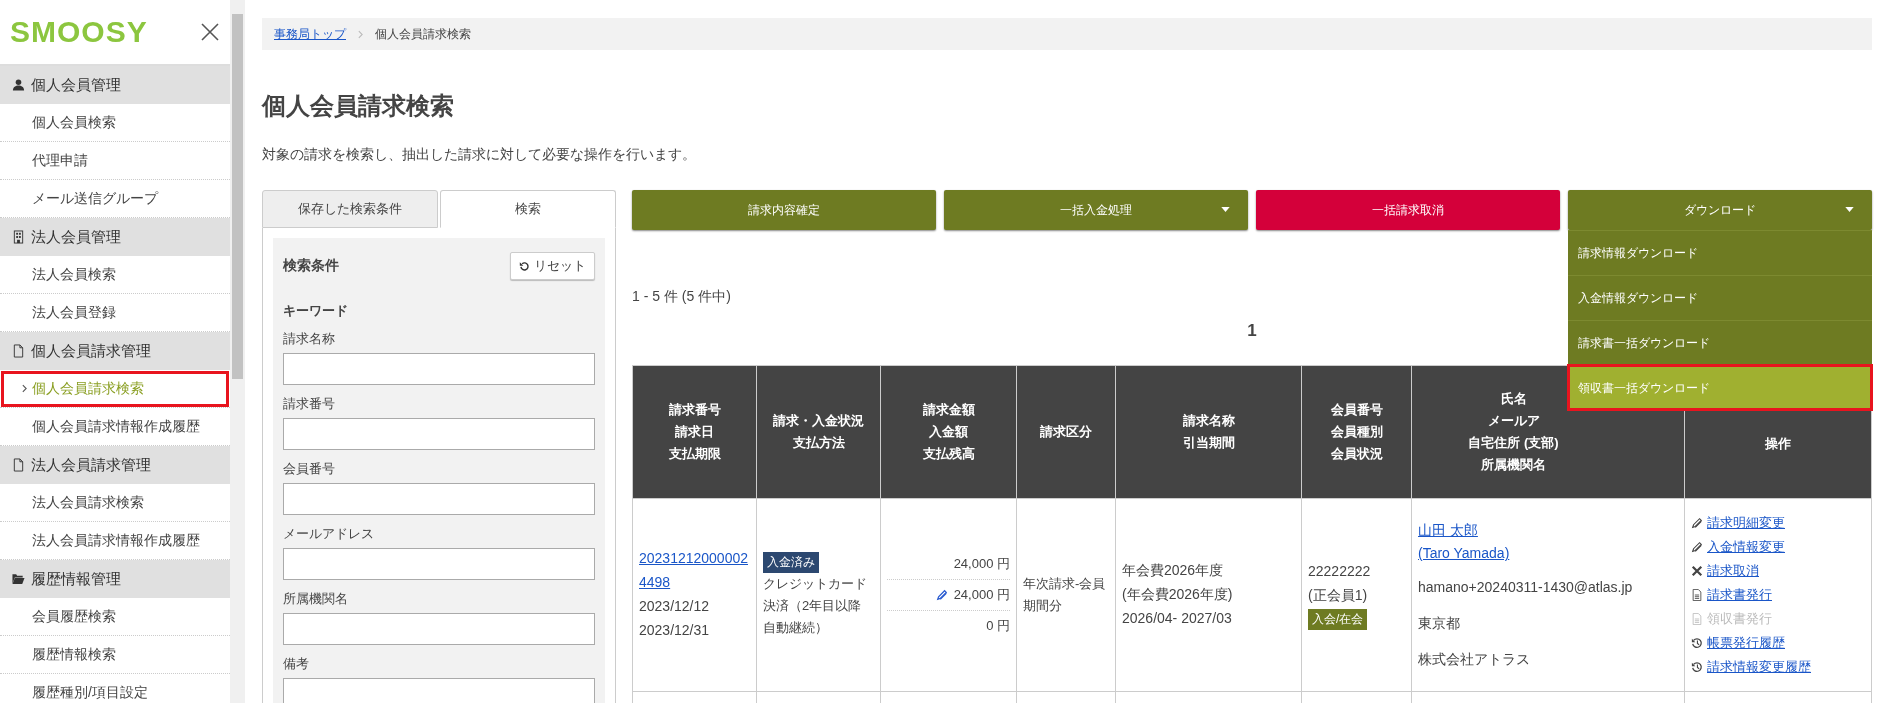  What do you see at coordinates (1208, 432) in the screenshot?
I see `column-header: 請求名称 引当期間` at bounding box center [1208, 432].